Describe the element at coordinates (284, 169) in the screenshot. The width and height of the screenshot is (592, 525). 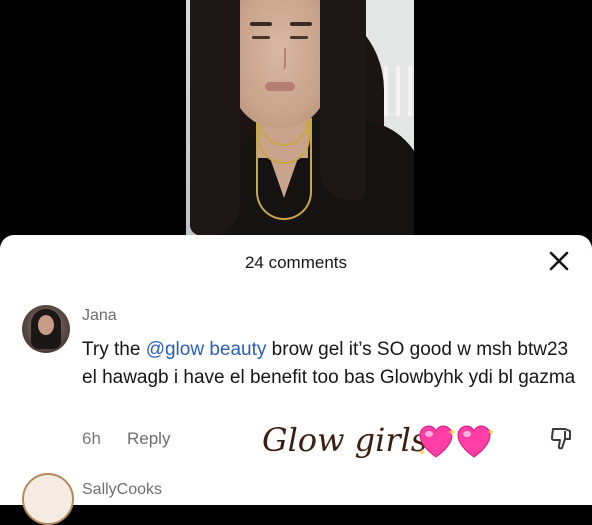
I see `necklace` at that location.